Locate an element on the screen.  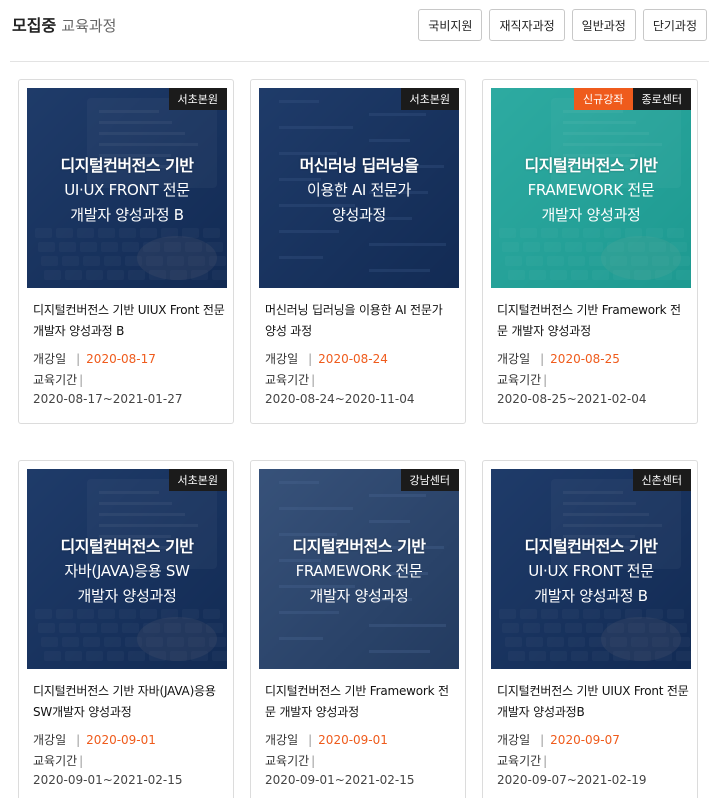
thumbnail-caption-line: 이용한 AI 전문가 is located at coordinates (359, 190).